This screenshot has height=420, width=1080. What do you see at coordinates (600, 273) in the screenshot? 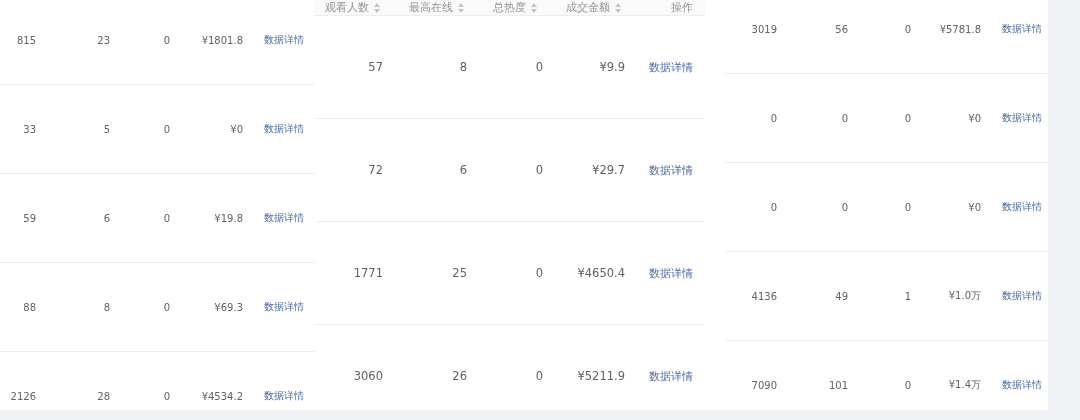
I see `table-cell-text: ¥4650.4` at bounding box center [600, 273].